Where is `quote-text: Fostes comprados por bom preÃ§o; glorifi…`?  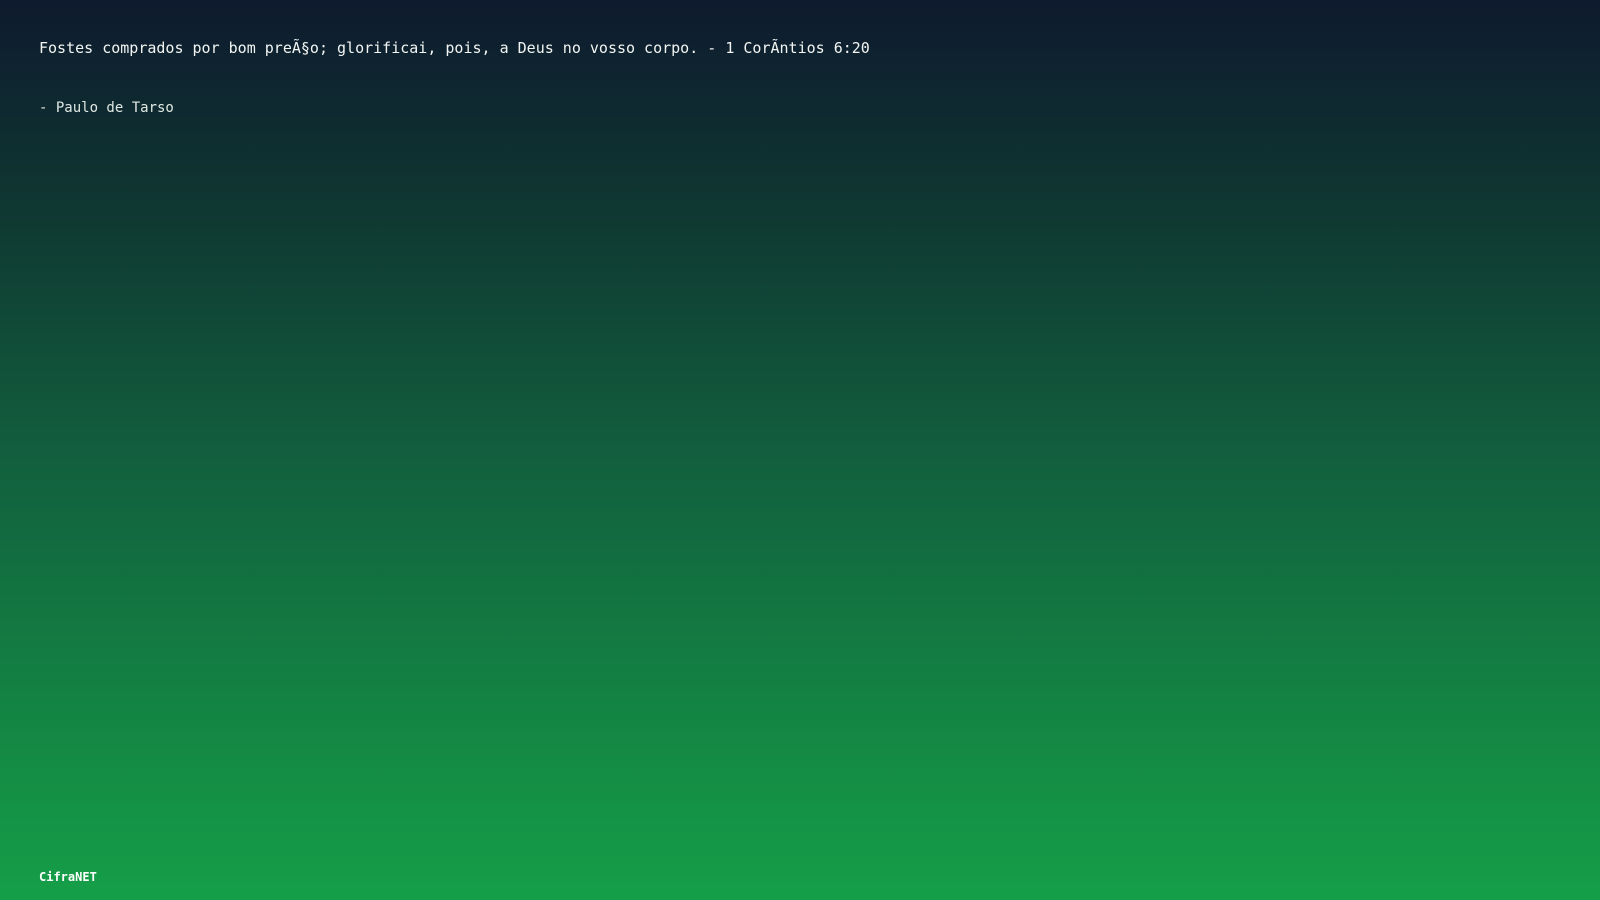 quote-text: Fostes comprados por bom preÃ§o; glorifi… is located at coordinates (454, 48).